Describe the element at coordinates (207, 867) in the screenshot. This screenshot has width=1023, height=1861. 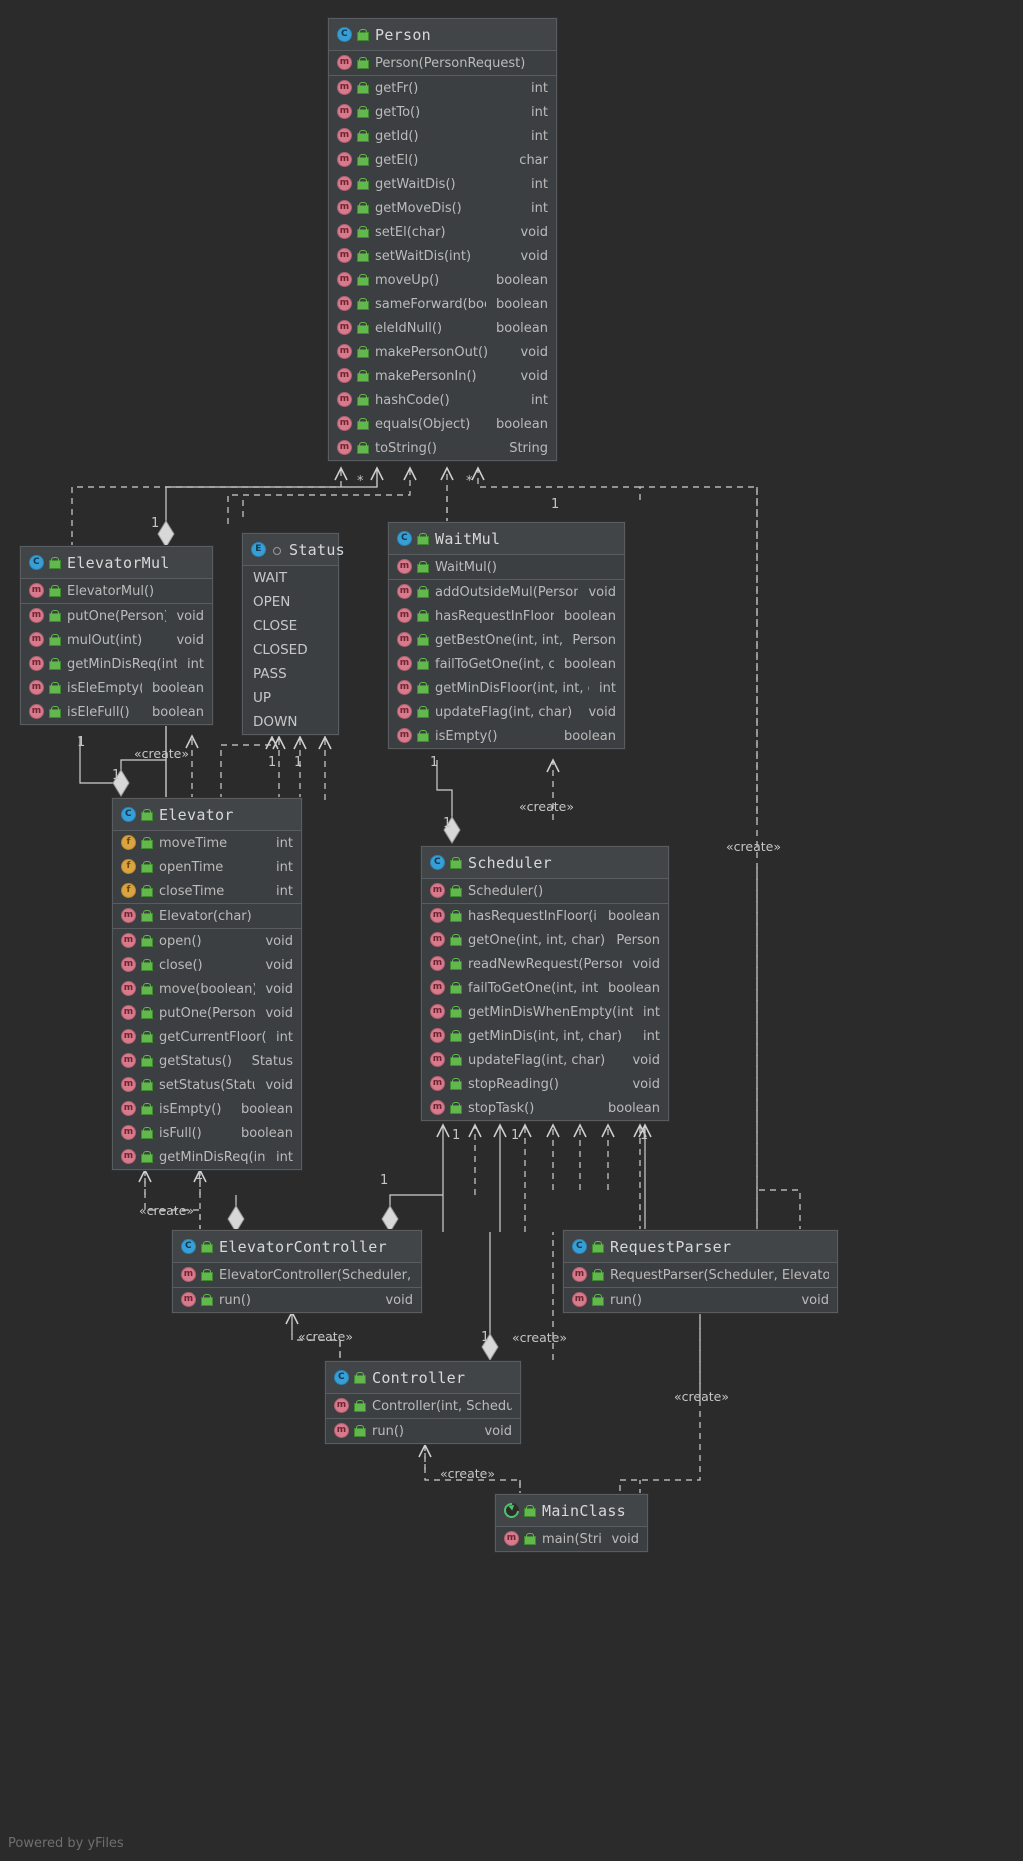
I see `member-row: f openTime int` at that location.